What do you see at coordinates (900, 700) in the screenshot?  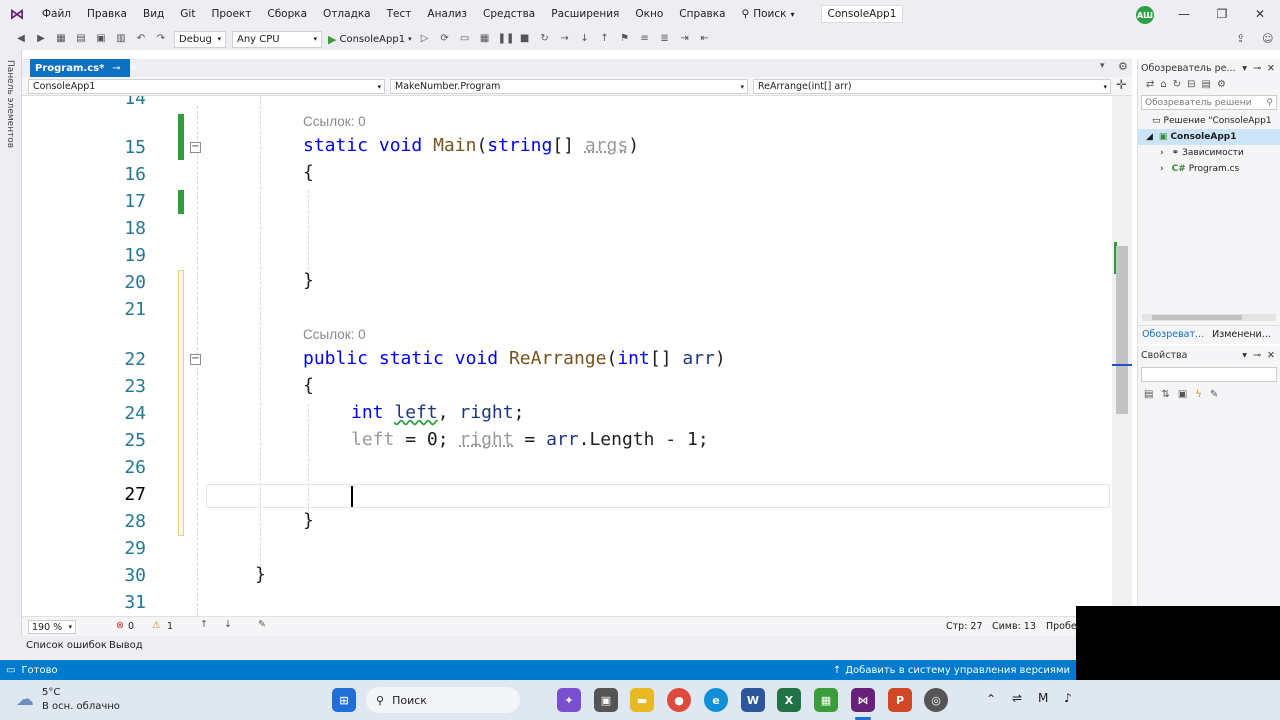 I see `powerpoint-icon: P` at bounding box center [900, 700].